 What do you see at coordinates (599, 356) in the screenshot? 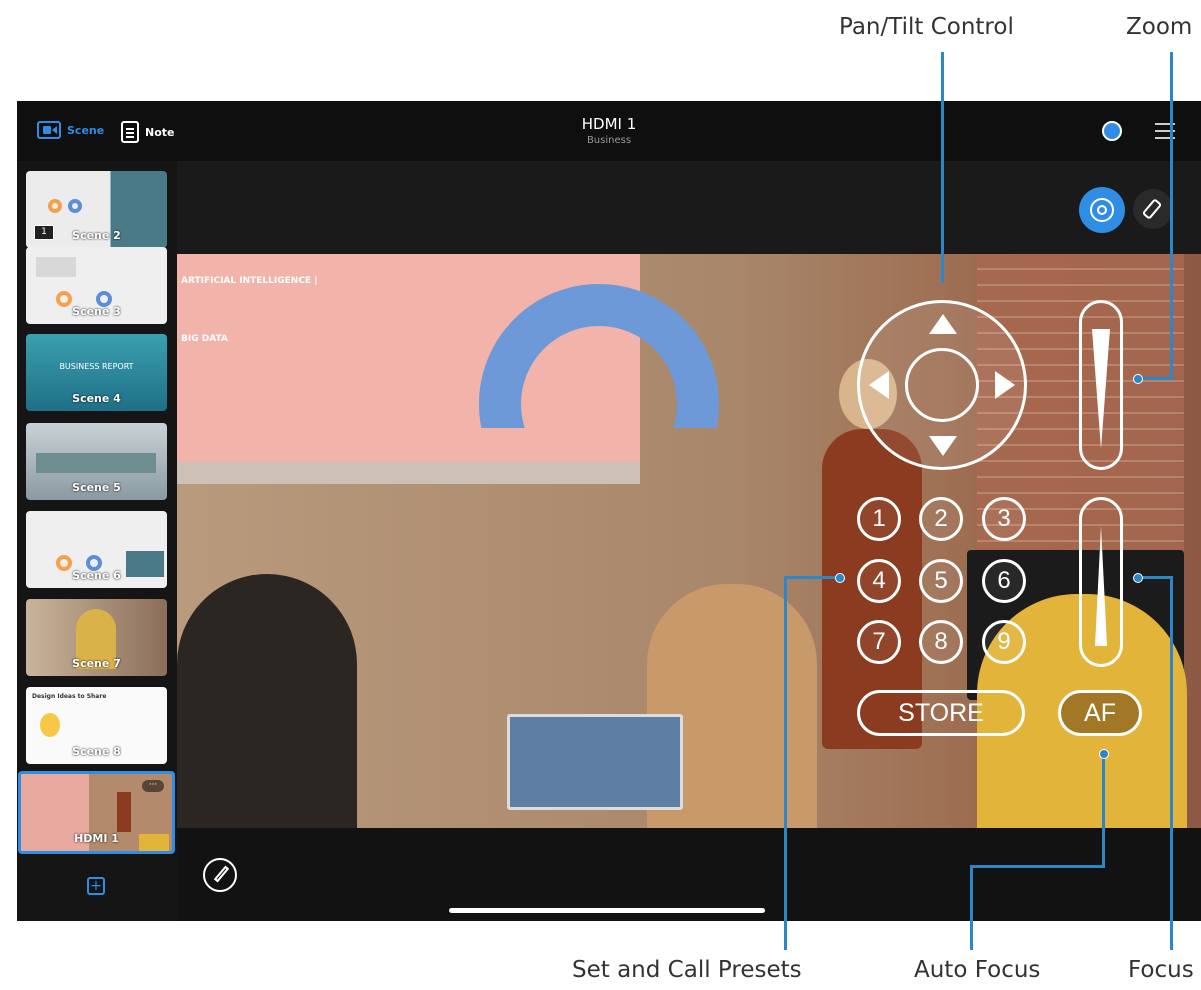
I see `slide-chart-arc` at bounding box center [599, 356].